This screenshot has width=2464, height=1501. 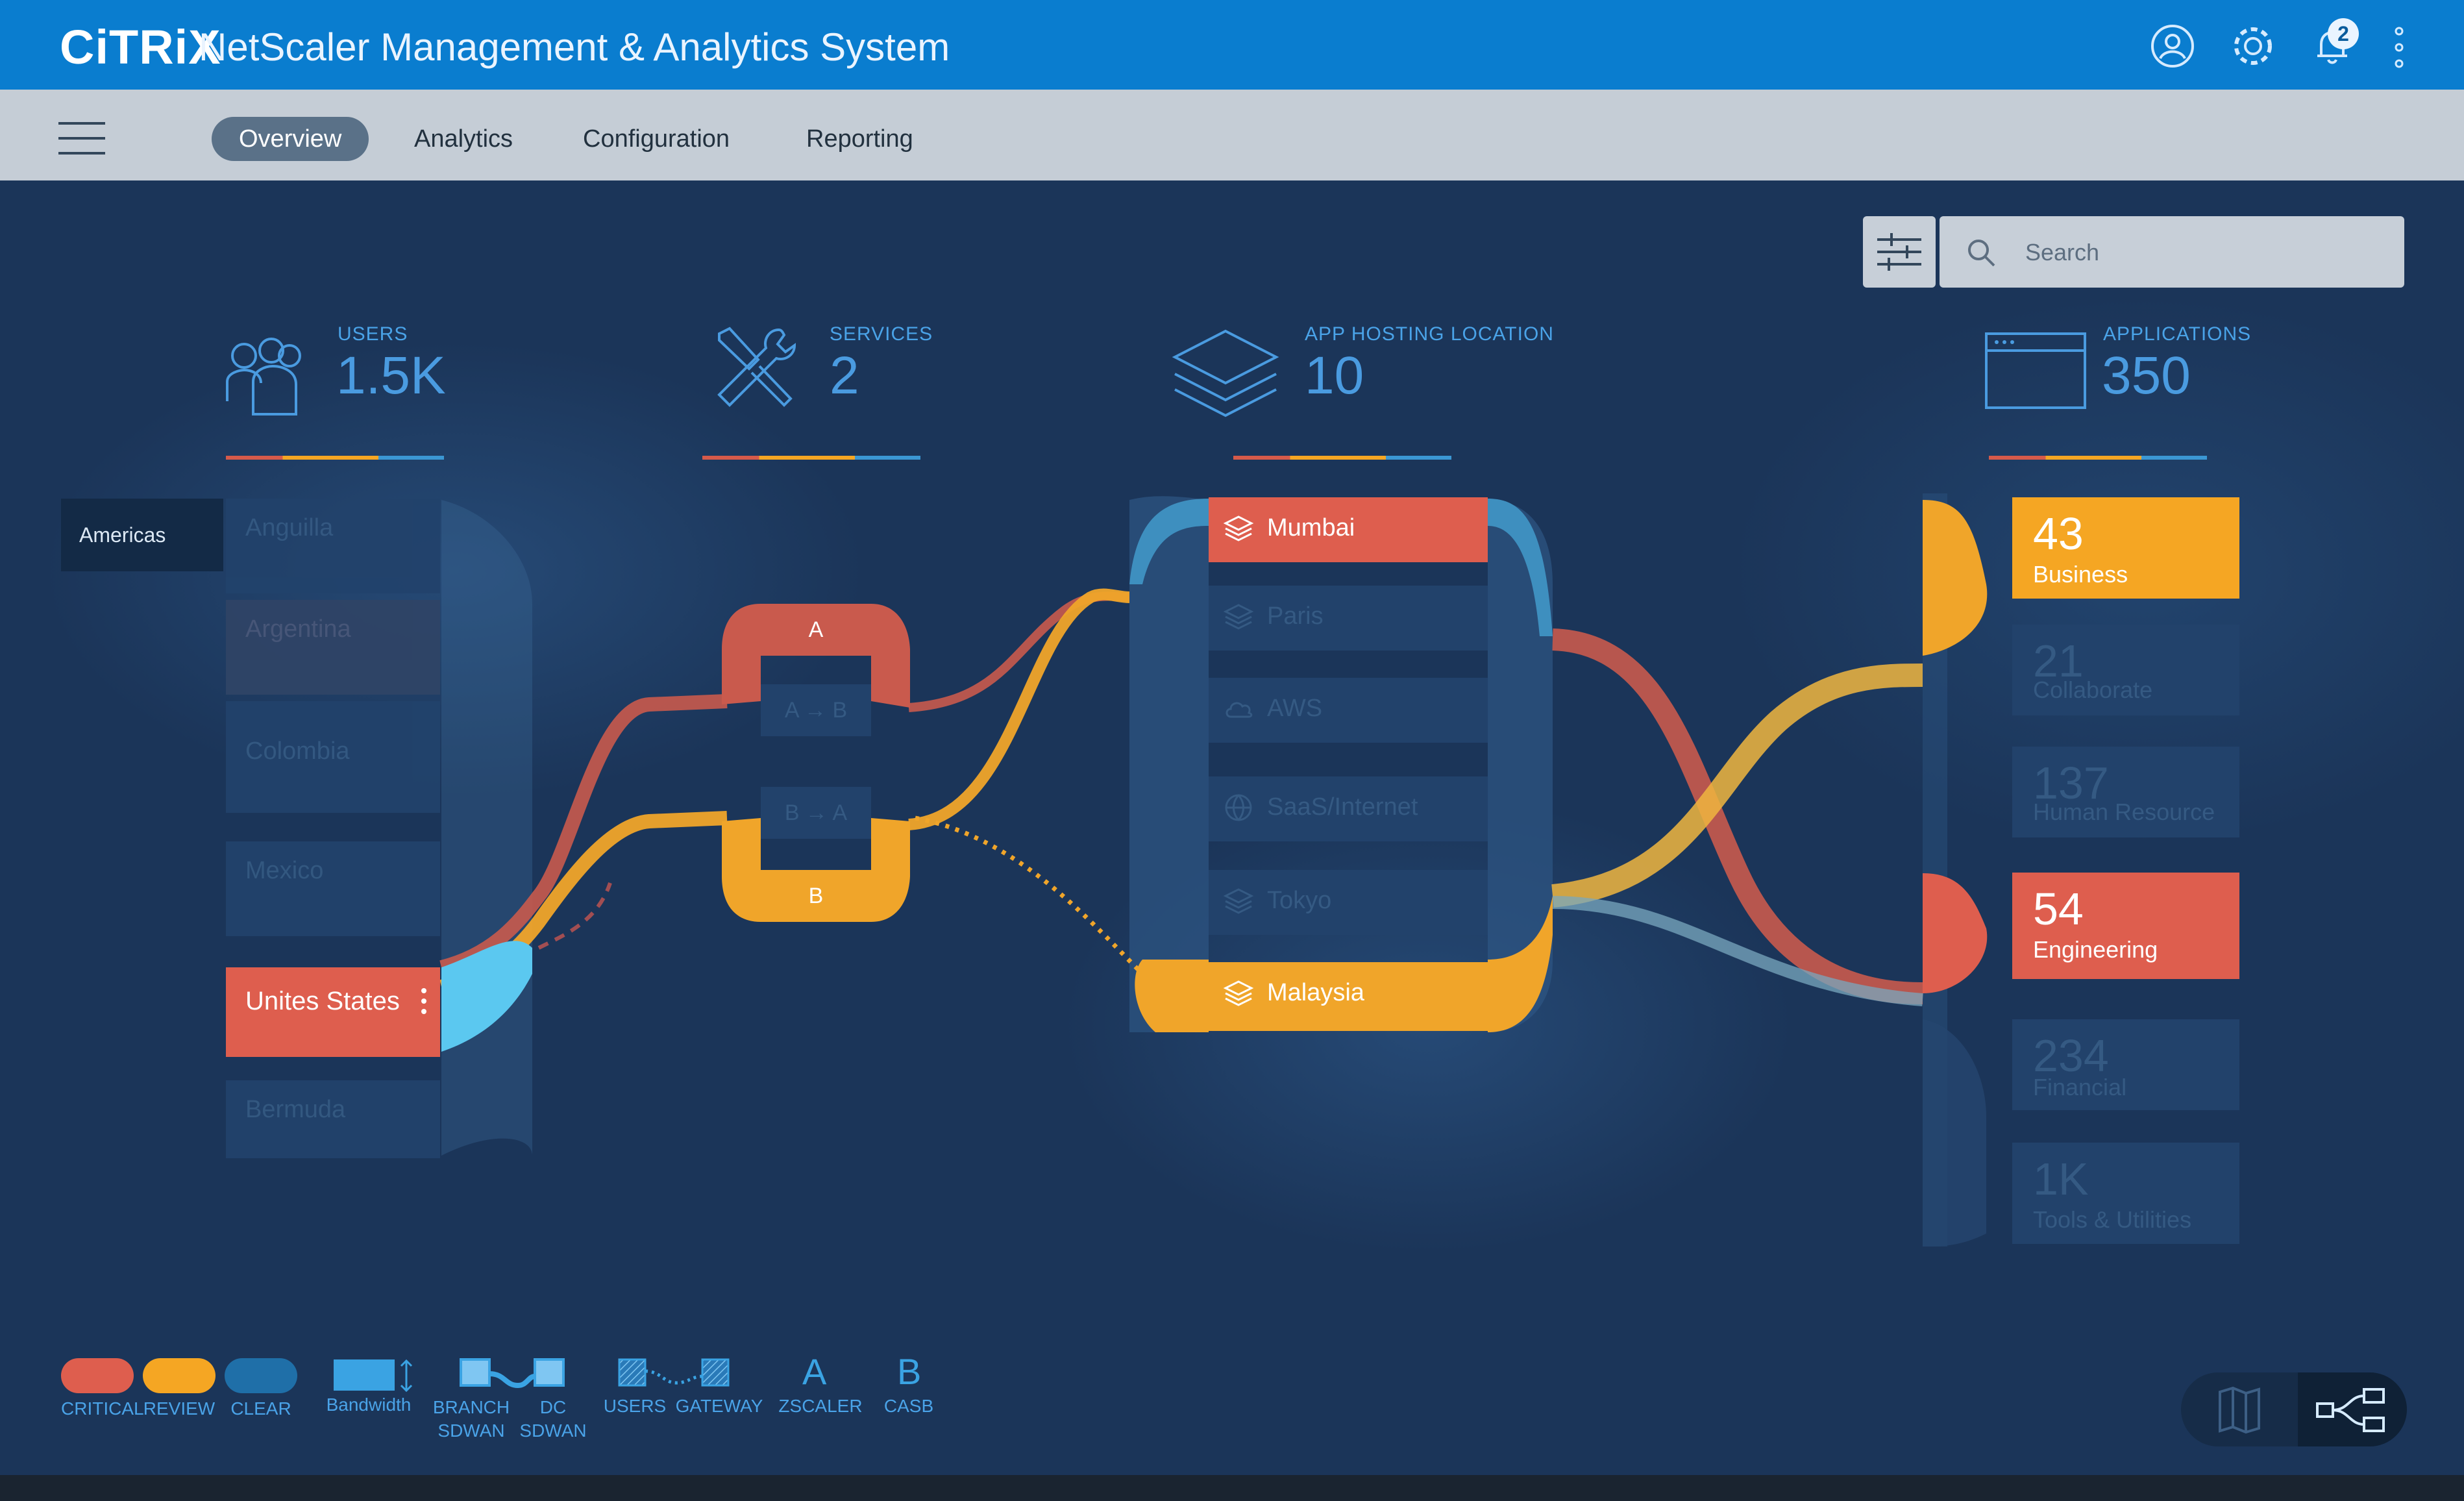 I want to click on browser-window-icon, so click(x=2036, y=373).